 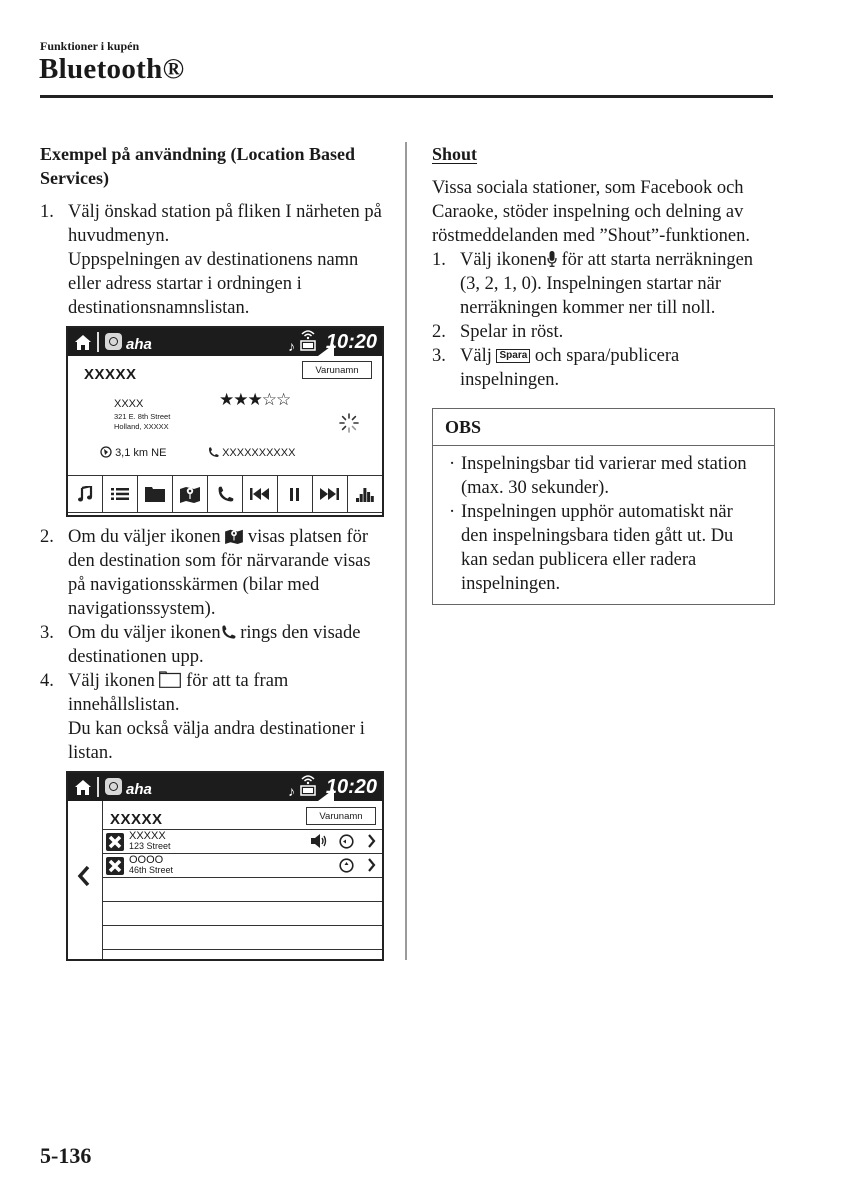 I want to click on call-button, so click(x=225, y=494).